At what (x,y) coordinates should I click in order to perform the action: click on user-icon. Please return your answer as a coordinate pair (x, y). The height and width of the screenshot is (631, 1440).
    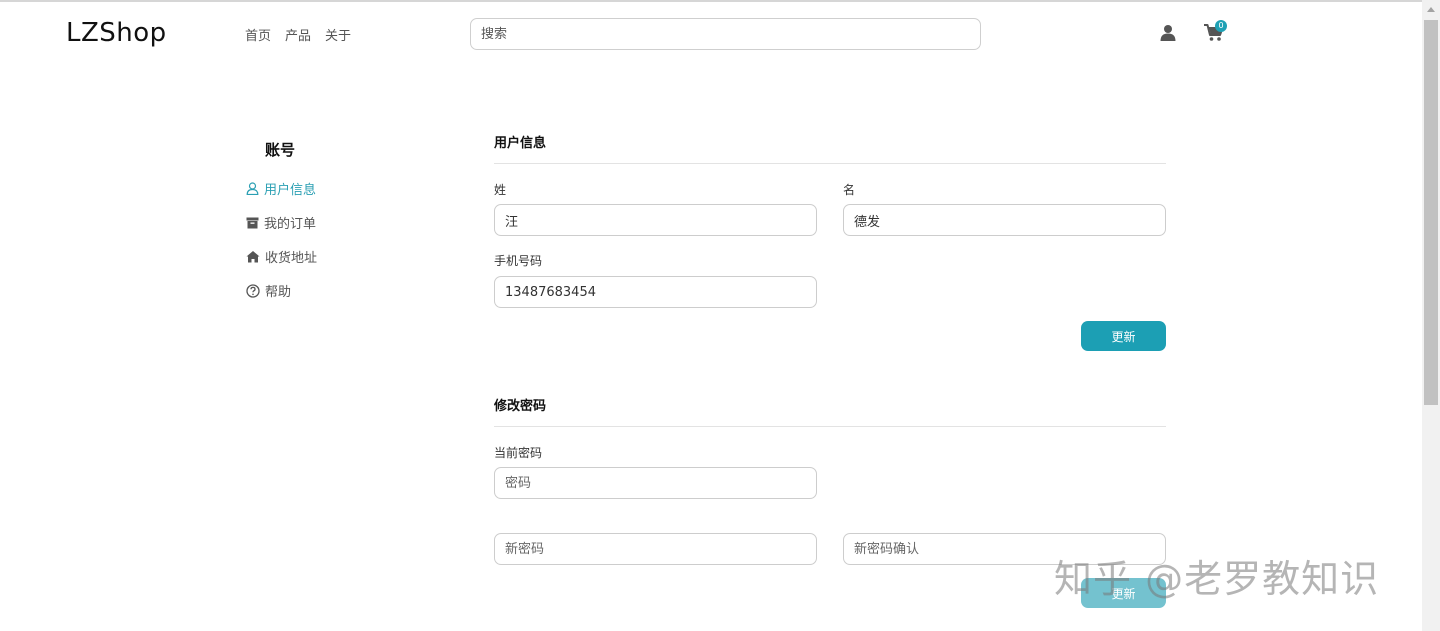
    Looking at the image, I should click on (1168, 33).